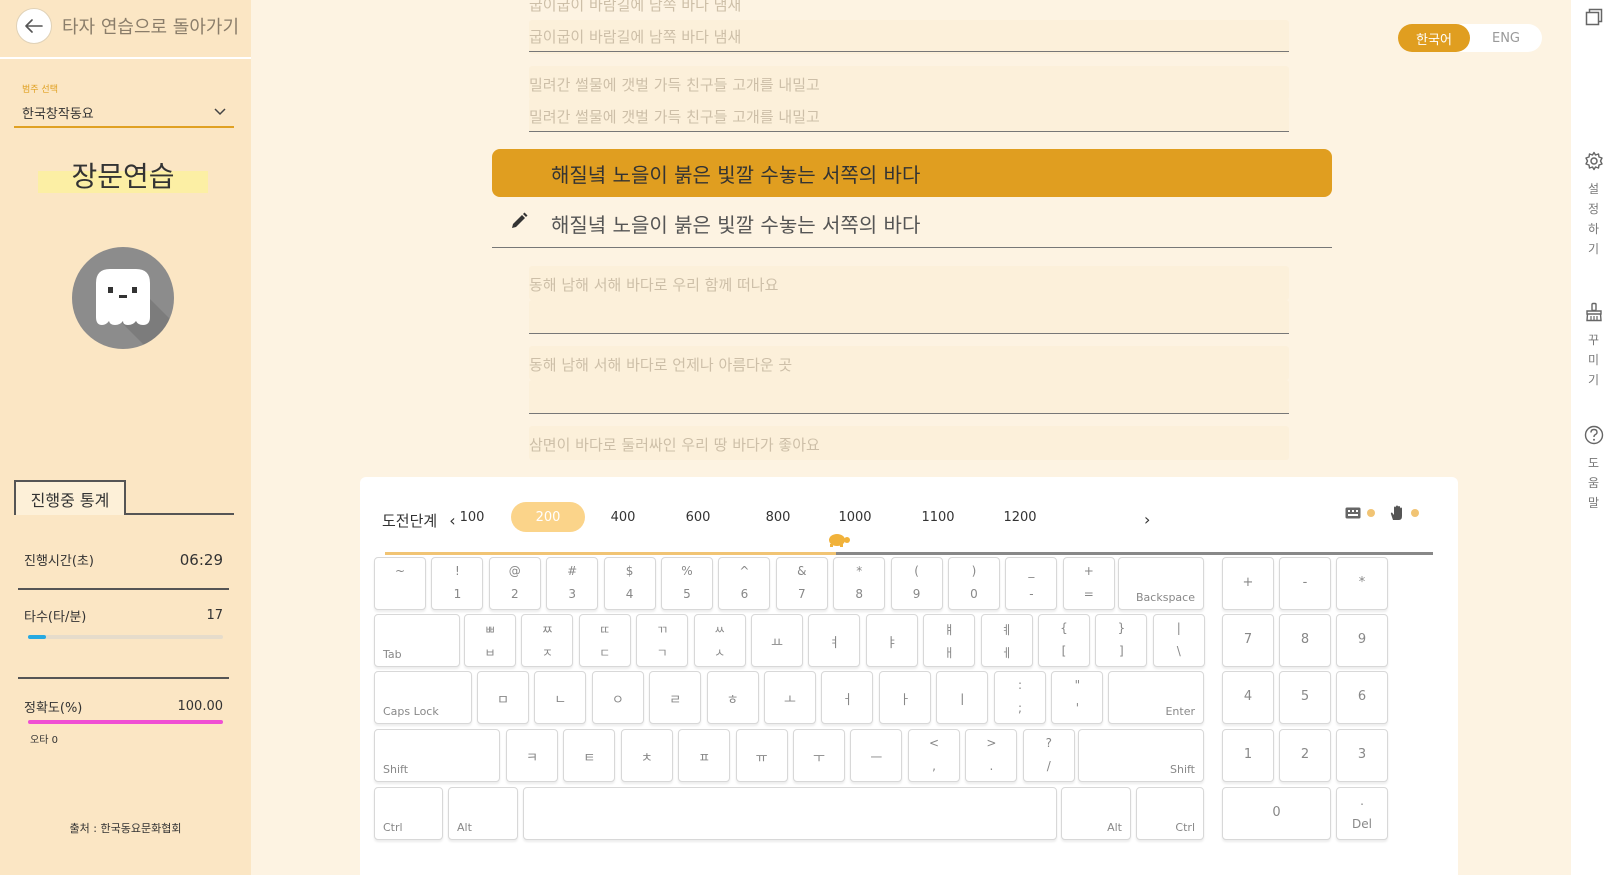  I want to click on key-row4-5: ㅜ, so click(819, 755).